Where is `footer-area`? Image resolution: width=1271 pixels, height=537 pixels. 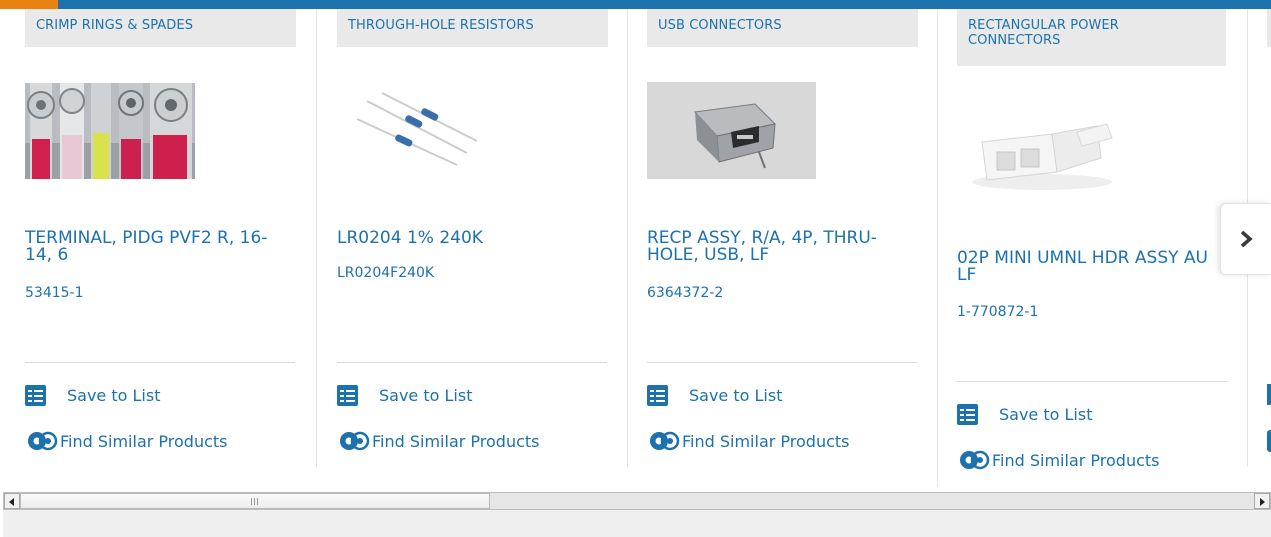 footer-area is located at coordinates (637, 523).